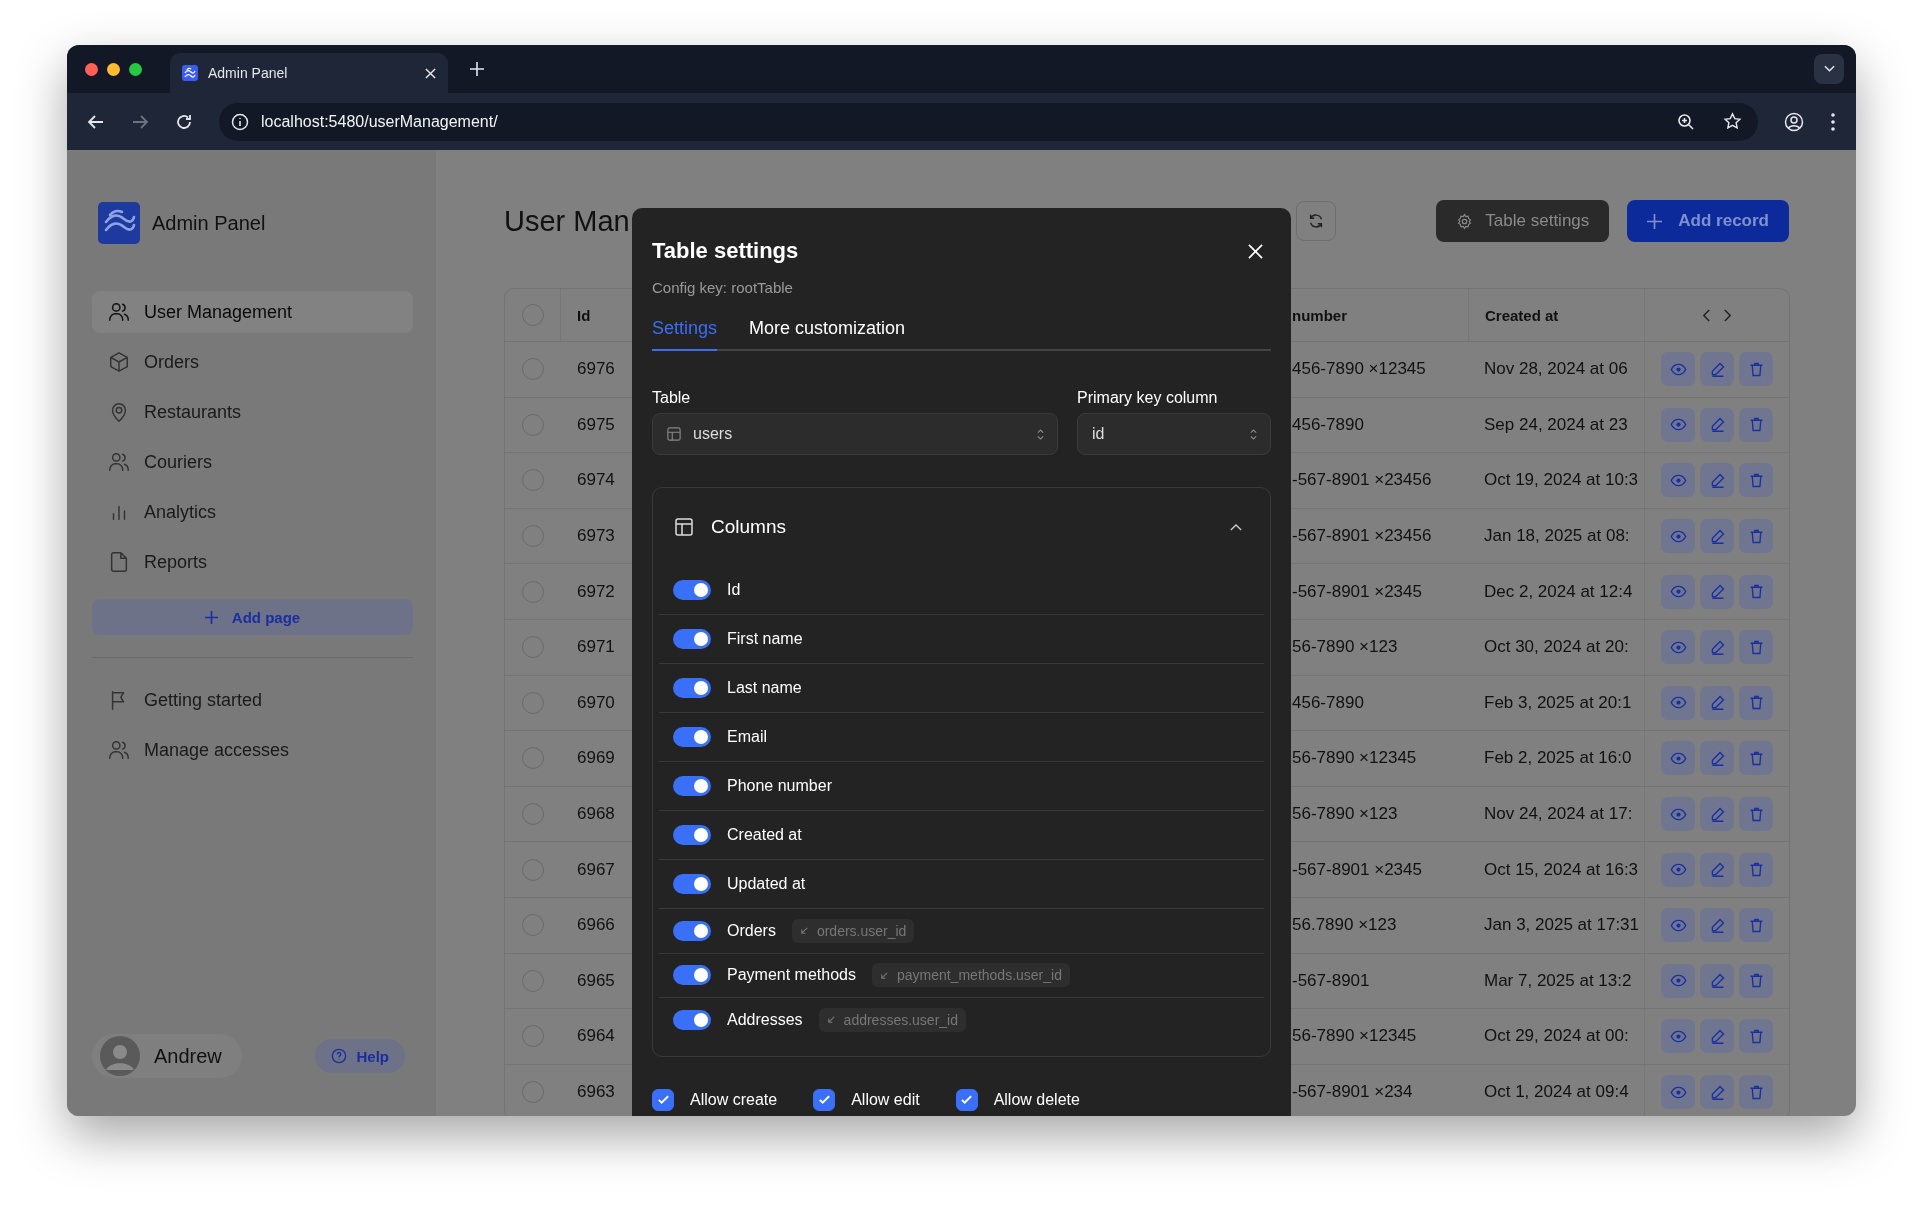  Describe the element at coordinates (113, 69) in the screenshot. I see `minimize-window-button` at that location.